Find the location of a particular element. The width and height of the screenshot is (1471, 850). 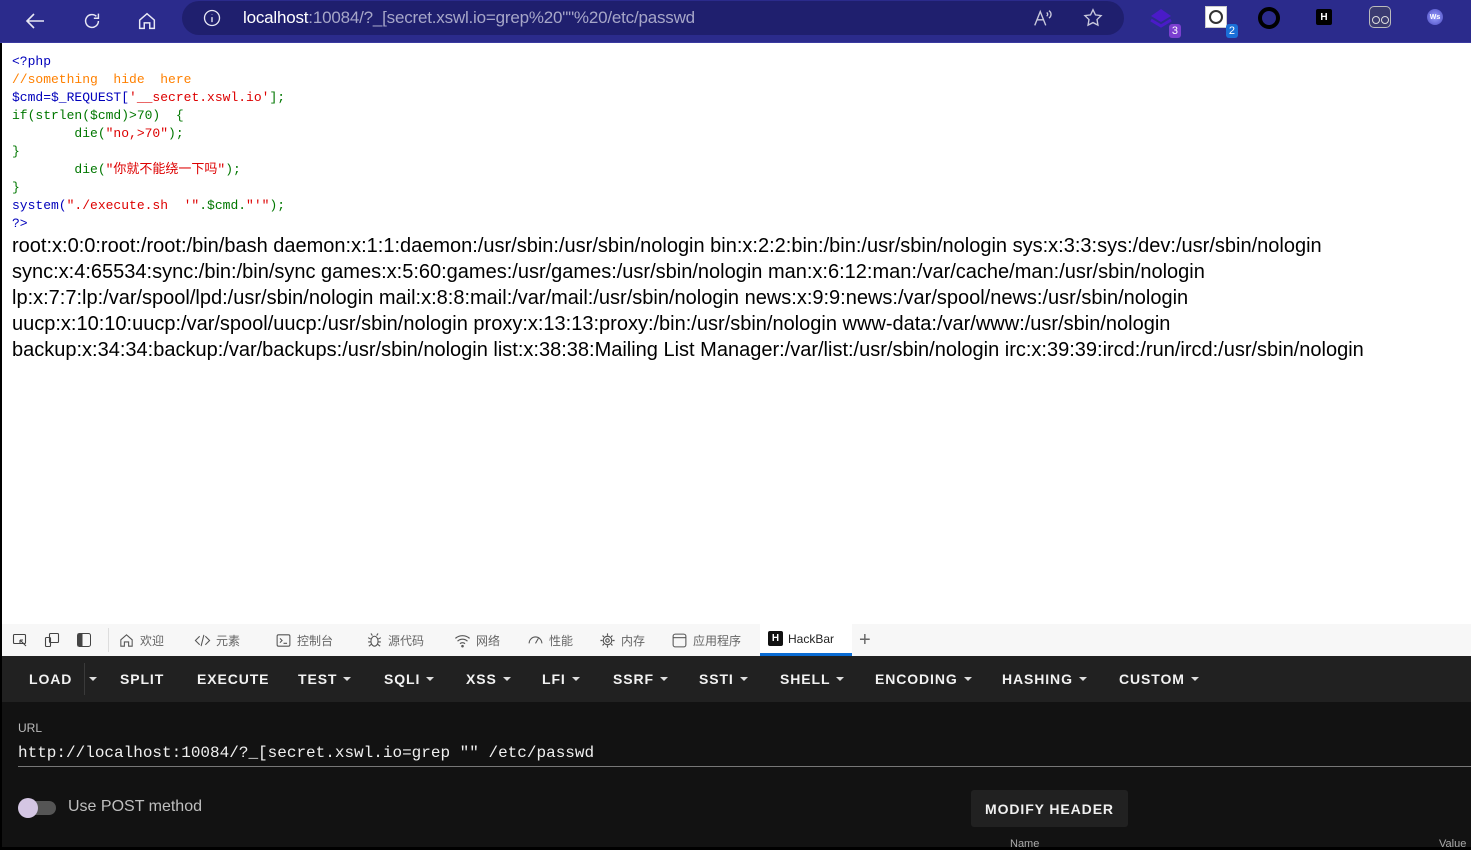

read-aloud-icon is located at coordinates (1043, 18).